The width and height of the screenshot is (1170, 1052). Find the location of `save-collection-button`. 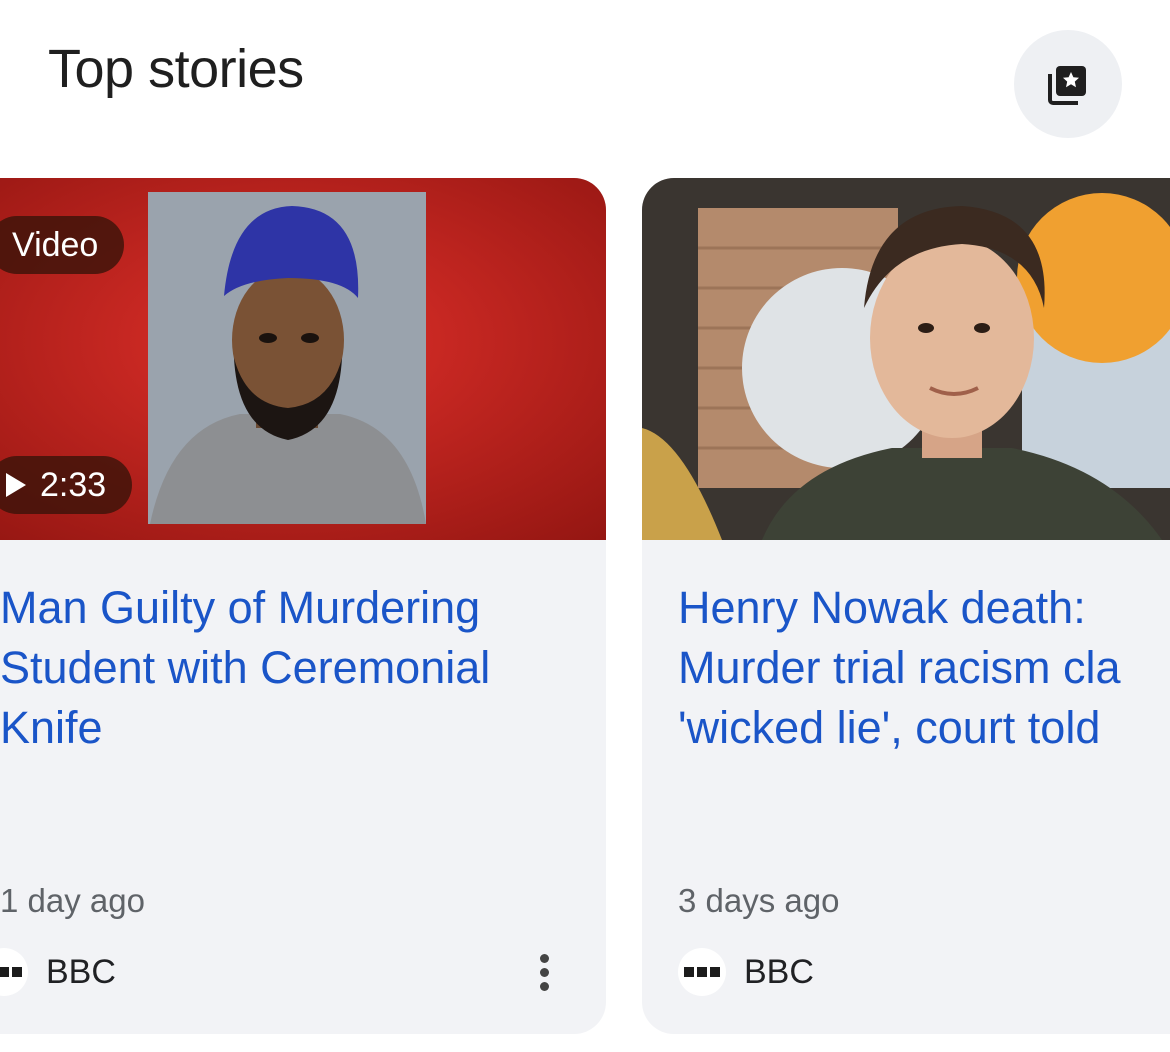

save-collection-button is located at coordinates (1068, 84).